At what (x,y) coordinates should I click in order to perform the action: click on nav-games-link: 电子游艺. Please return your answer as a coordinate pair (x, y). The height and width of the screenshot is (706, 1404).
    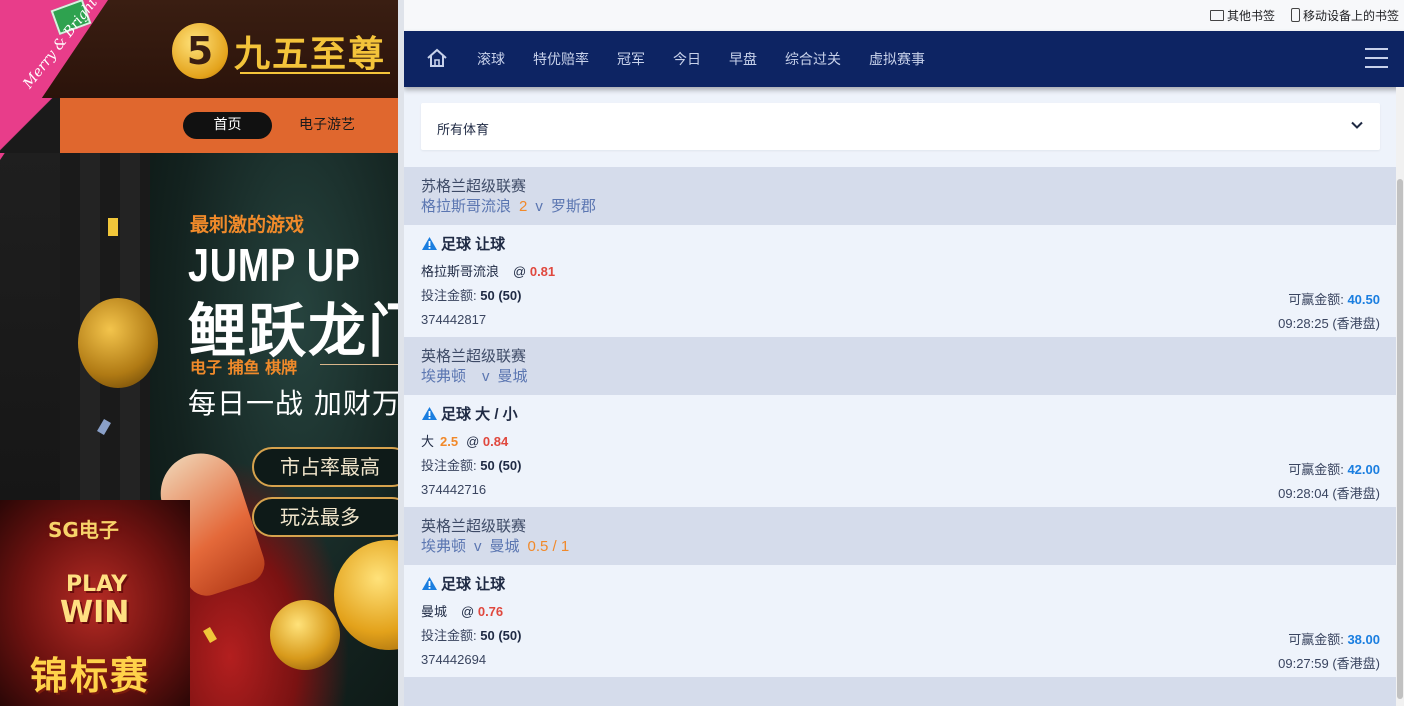
    Looking at the image, I should click on (327, 125).